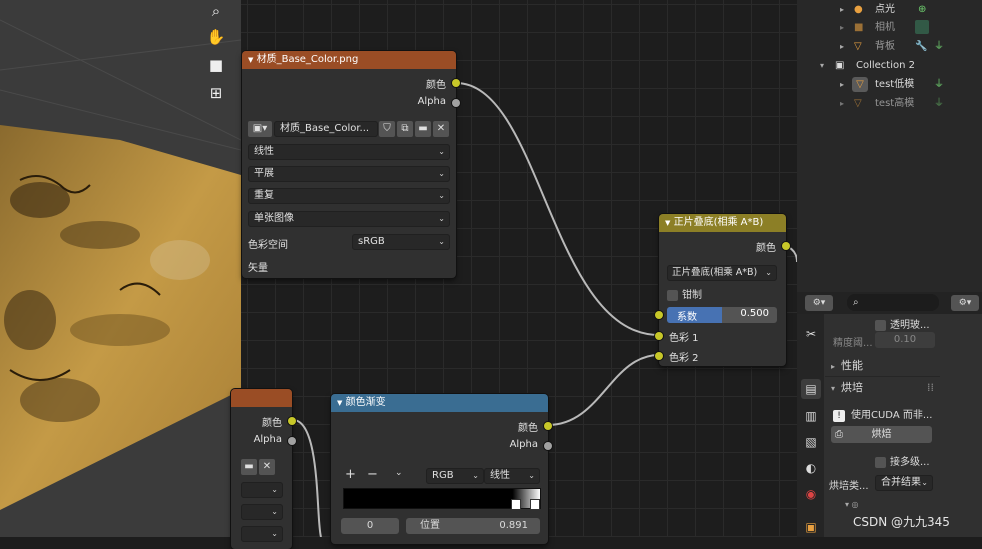 The image size is (982, 549). I want to click on add-stop-button: +, so click(350, 474).